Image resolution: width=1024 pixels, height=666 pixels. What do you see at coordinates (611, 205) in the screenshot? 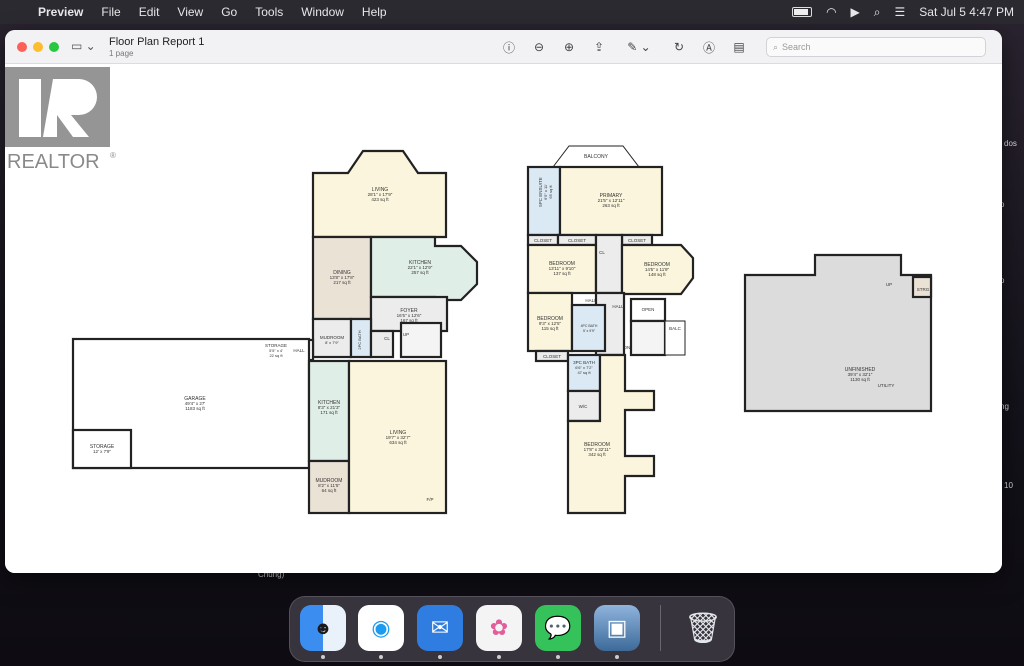
I see `room-label: 263 sq ft` at bounding box center [611, 205].